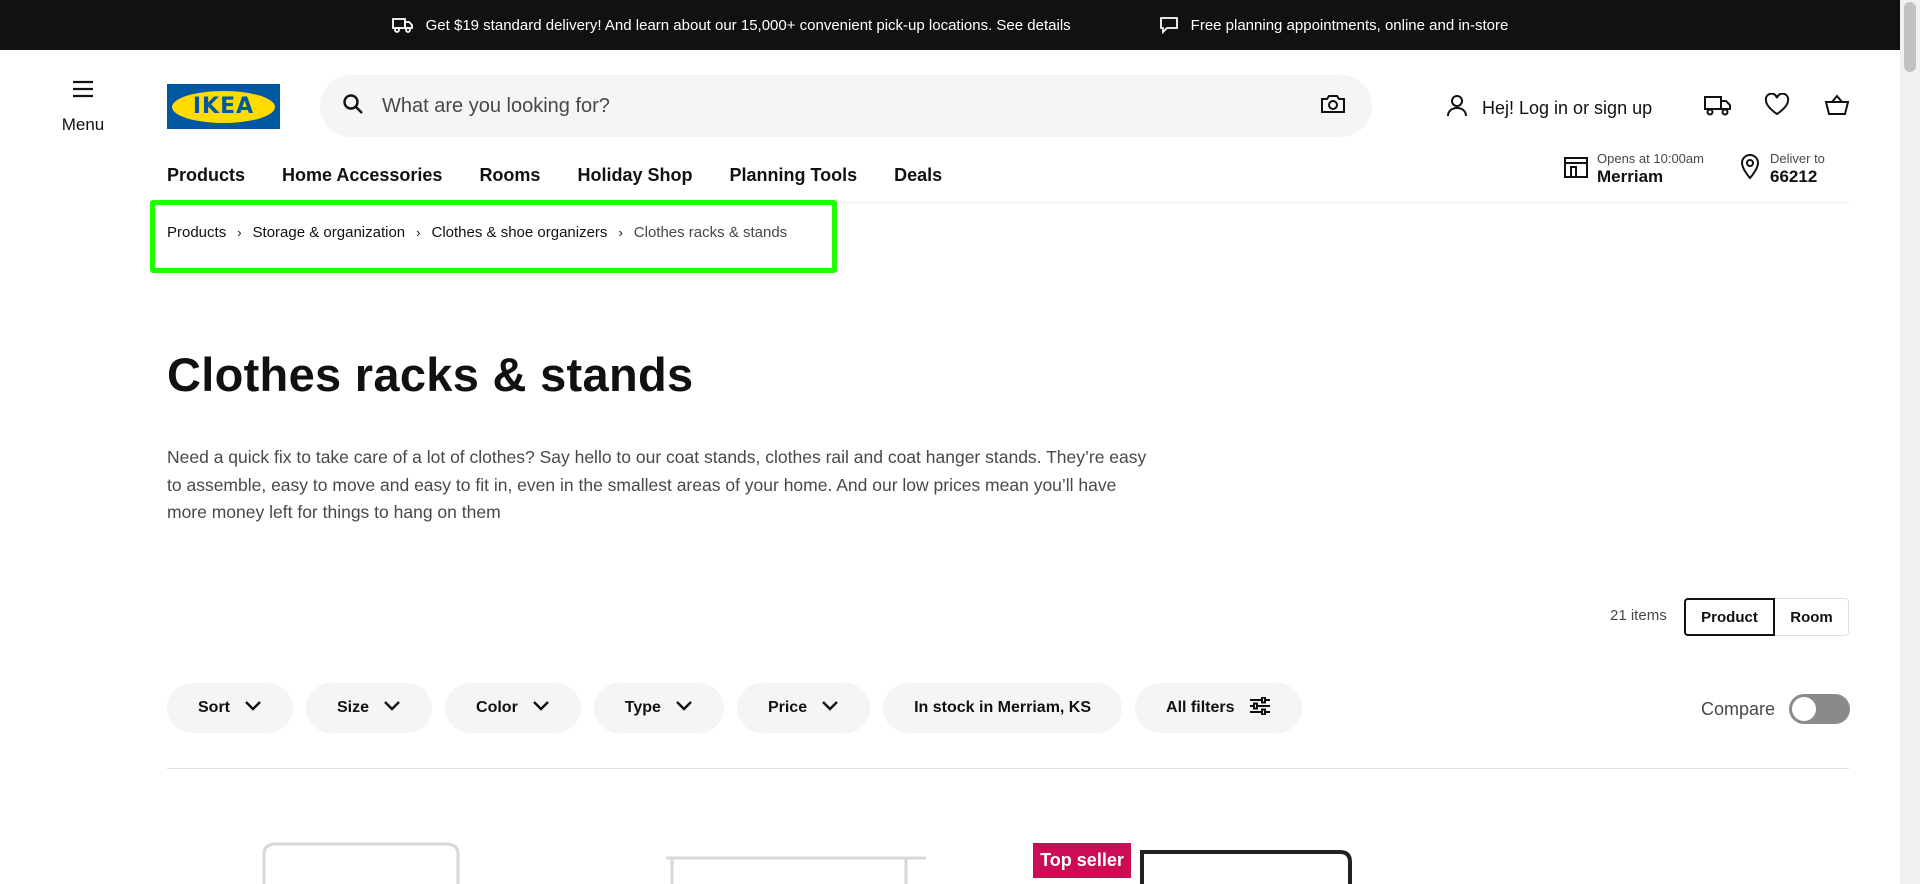  What do you see at coordinates (851, 106) in the screenshot?
I see `search-input` at bounding box center [851, 106].